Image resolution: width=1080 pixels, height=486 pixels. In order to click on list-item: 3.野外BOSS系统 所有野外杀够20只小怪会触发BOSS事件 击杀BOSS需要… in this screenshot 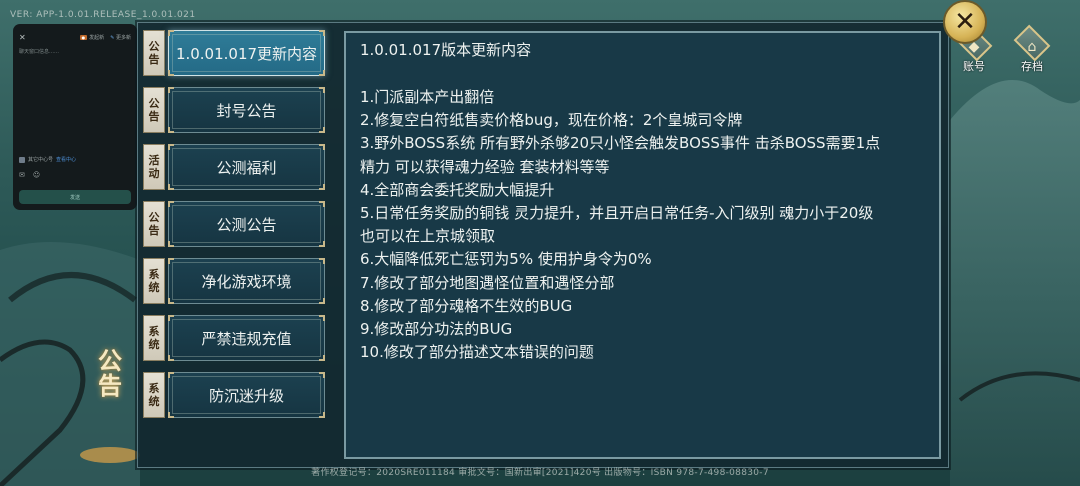, I will do `click(620, 143)`.